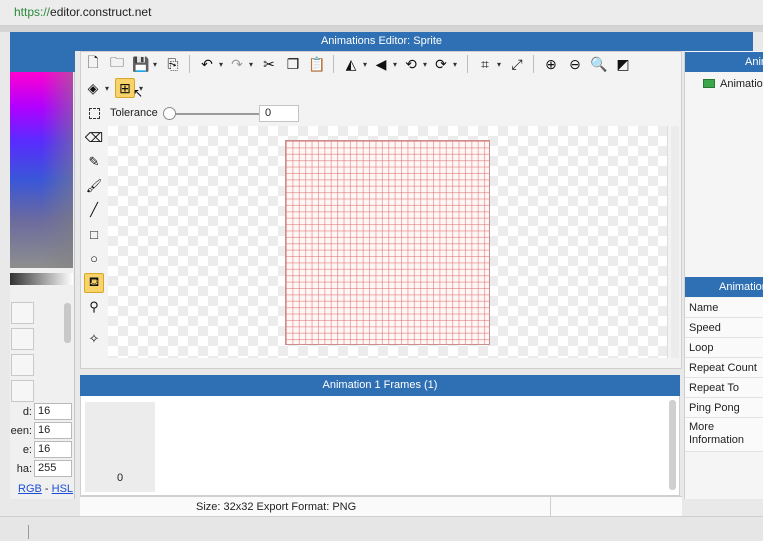 The height and width of the screenshot is (541, 763). What do you see at coordinates (517, 64) in the screenshot?
I see `resize-icon: ⤢` at bounding box center [517, 64].